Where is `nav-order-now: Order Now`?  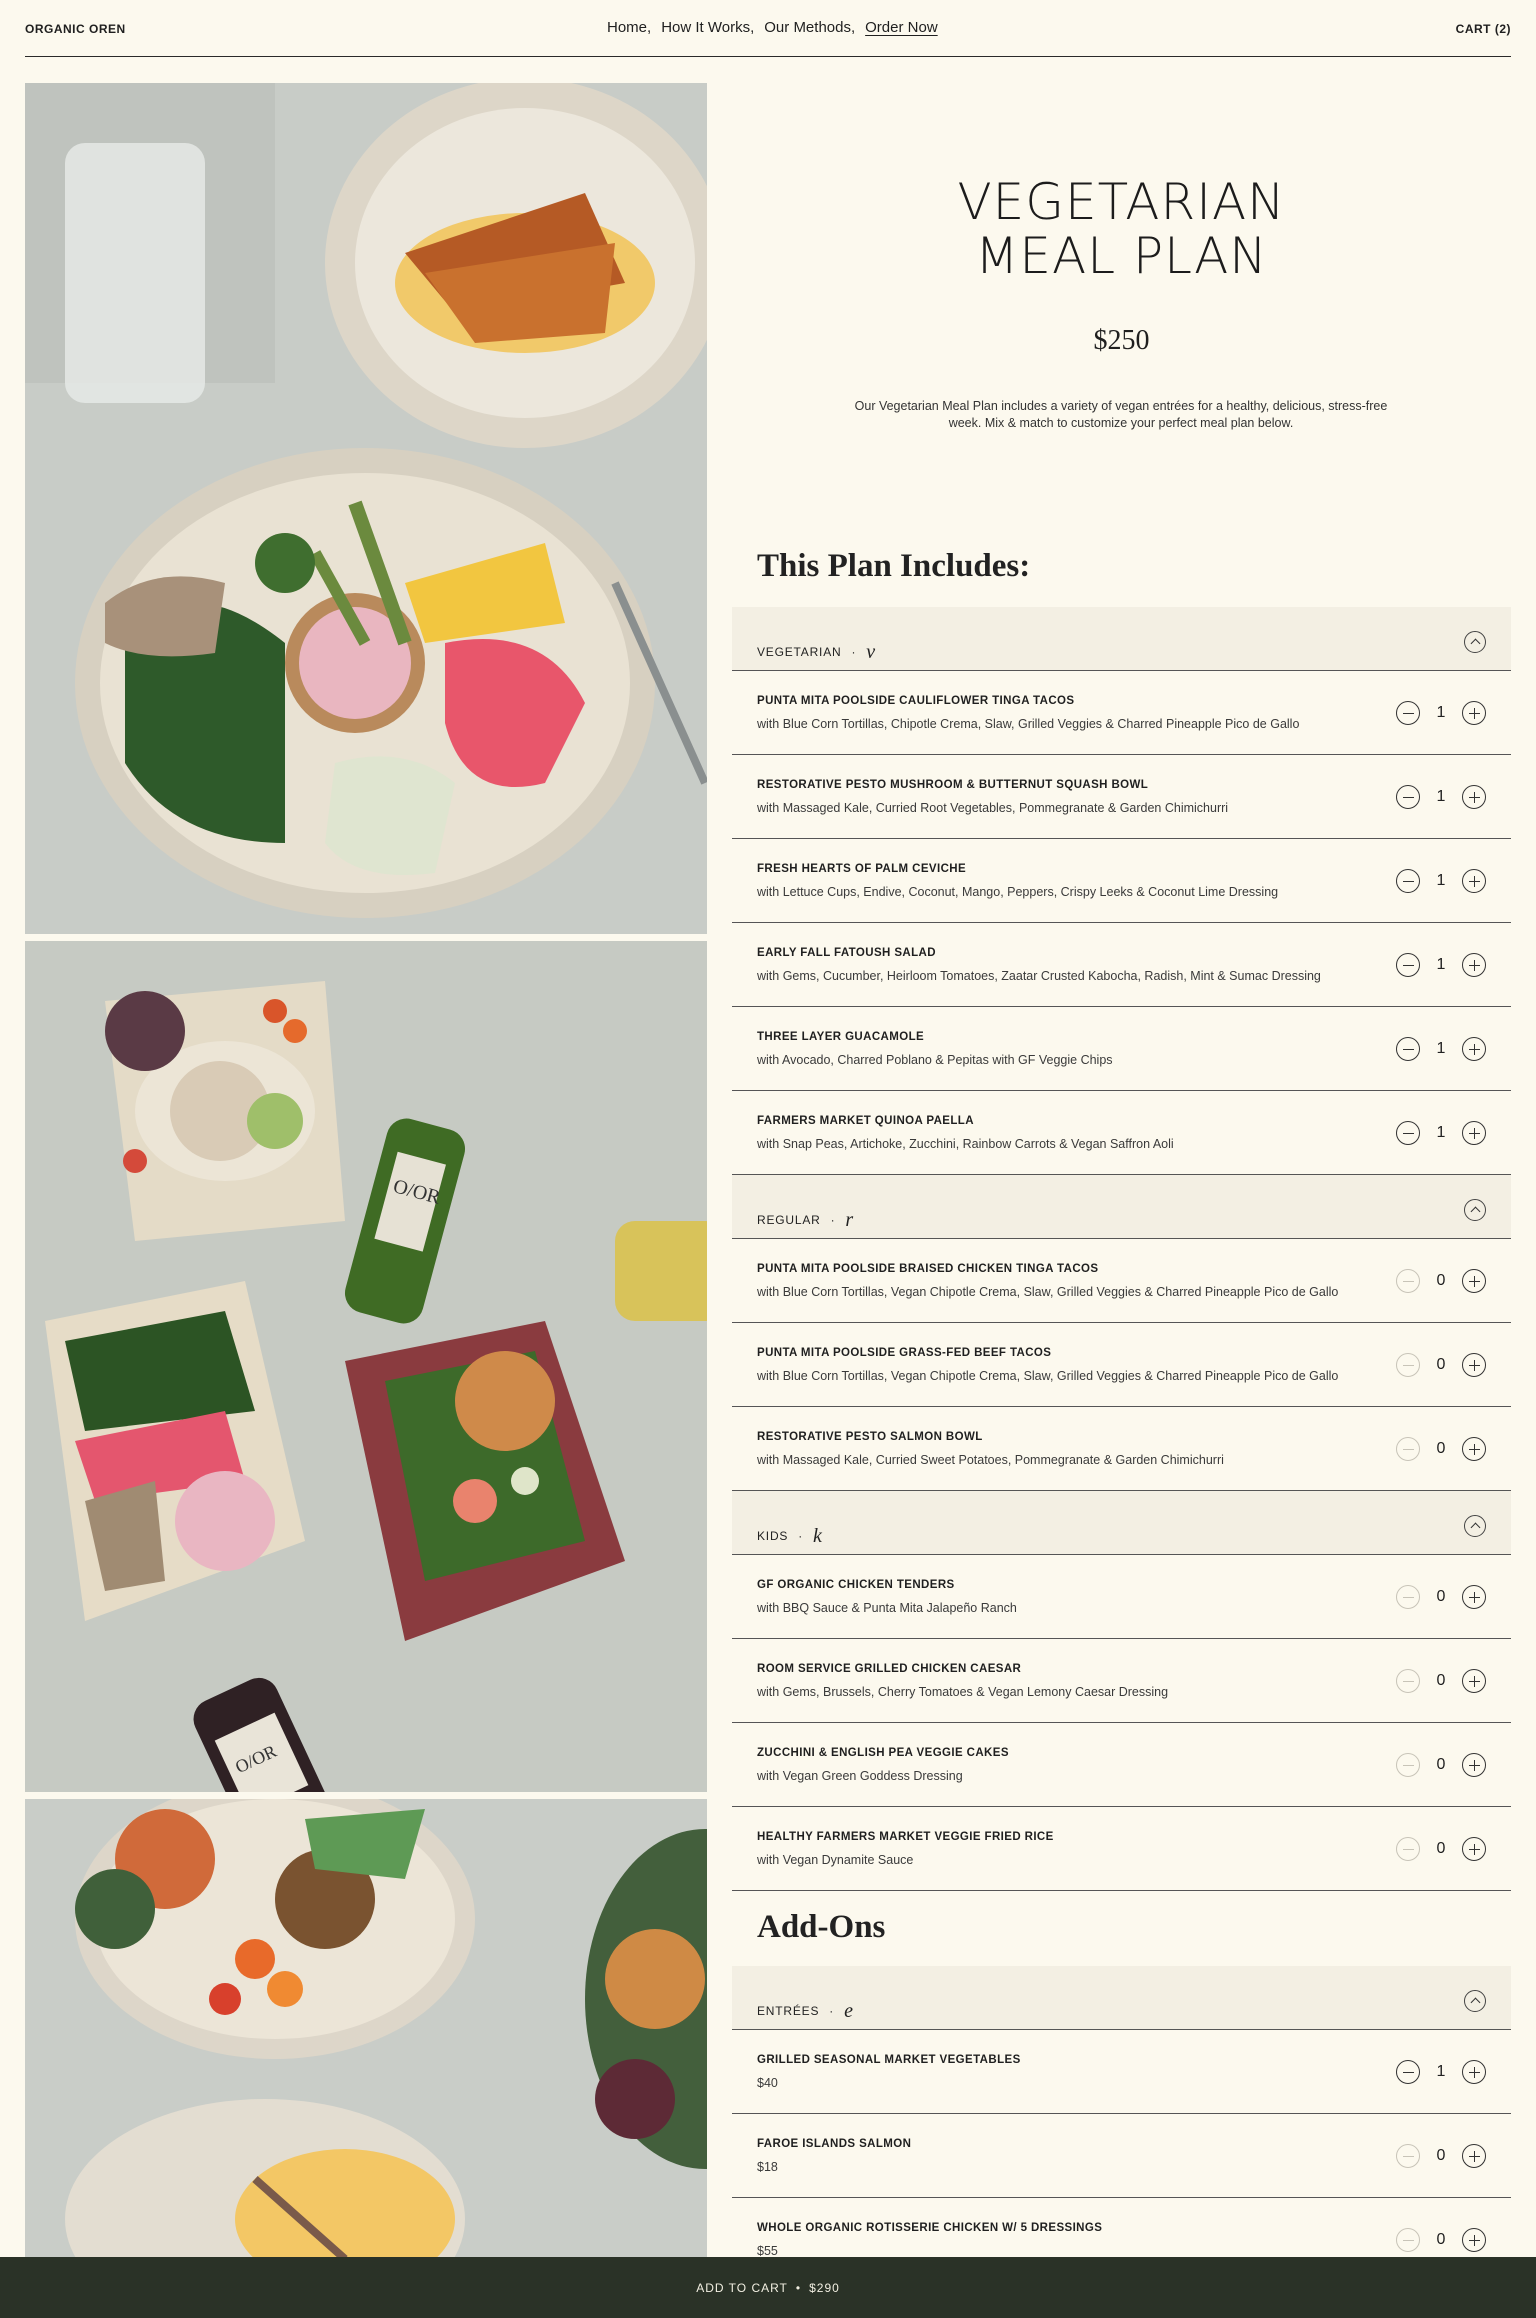
nav-order-now: Order Now is located at coordinates (901, 27).